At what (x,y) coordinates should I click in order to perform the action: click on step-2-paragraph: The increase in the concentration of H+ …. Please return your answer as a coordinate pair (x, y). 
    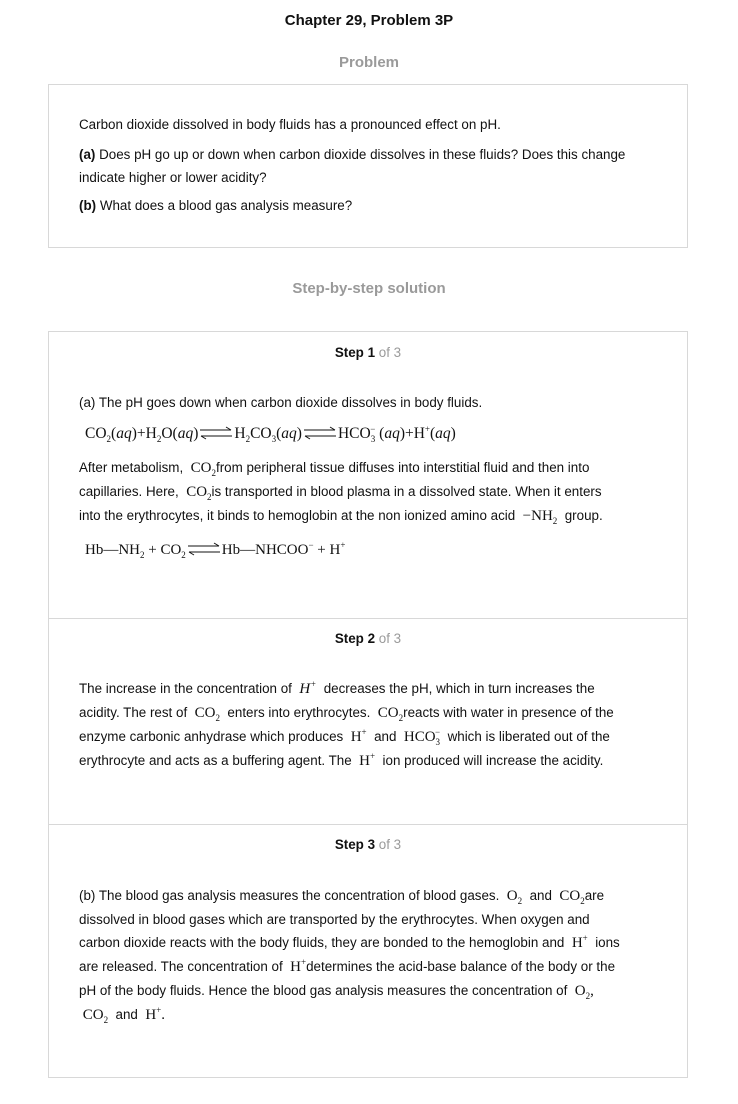
    Looking at the image, I should click on (346, 724).